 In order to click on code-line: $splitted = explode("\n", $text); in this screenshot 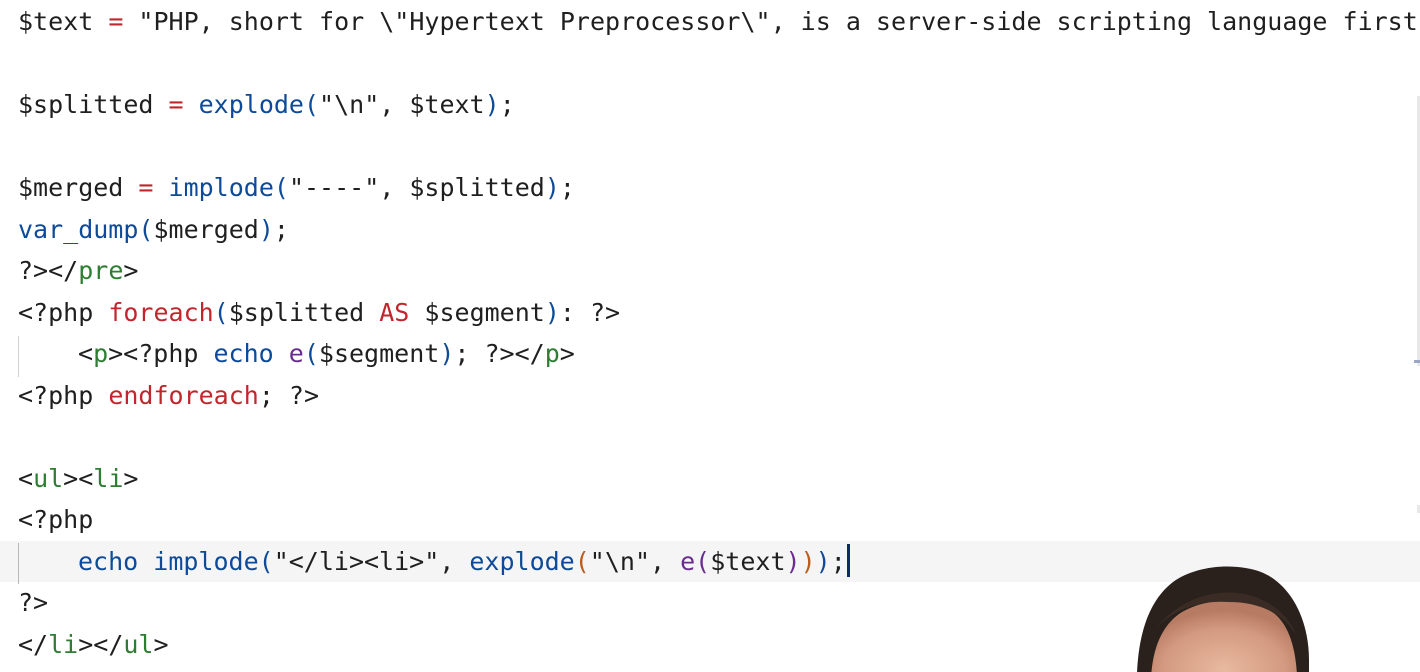, I will do `click(710, 104)`.